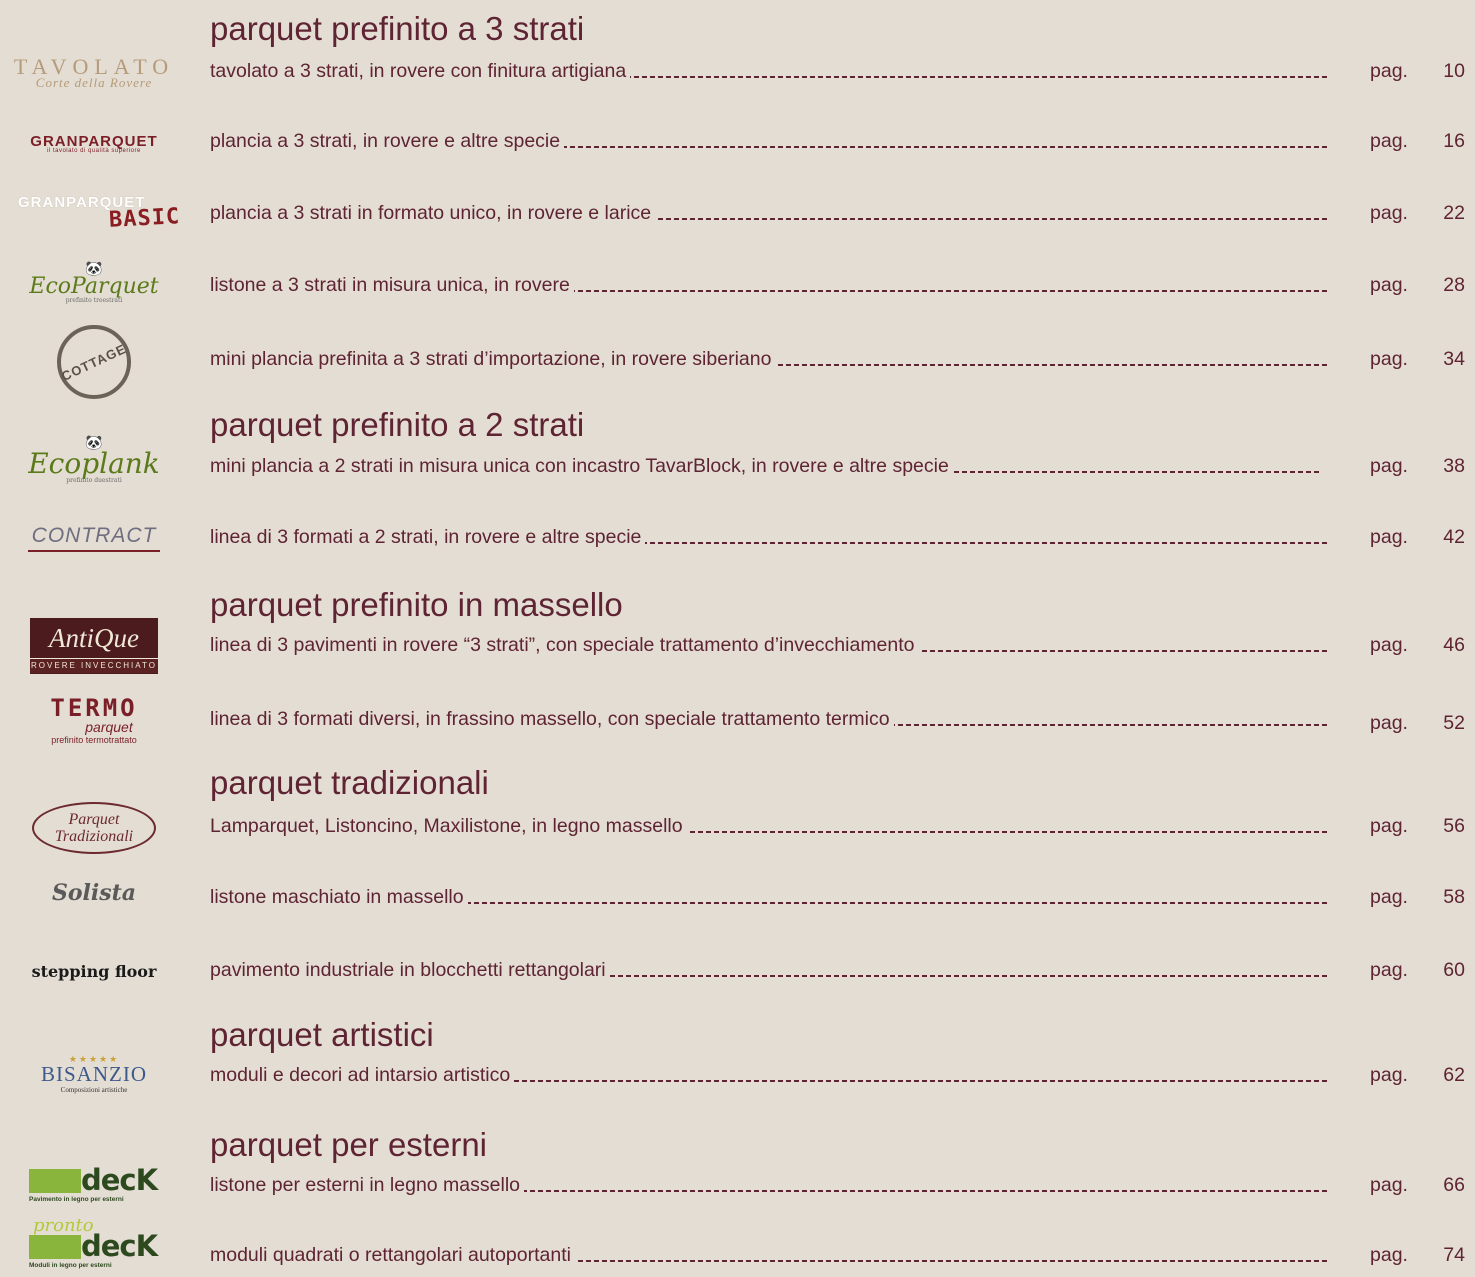 Image resolution: width=1475 pixels, height=1277 pixels. Describe the element at coordinates (339, 897) in the screenshot. I see `entry-description: listone maschiato in massello` at that location.